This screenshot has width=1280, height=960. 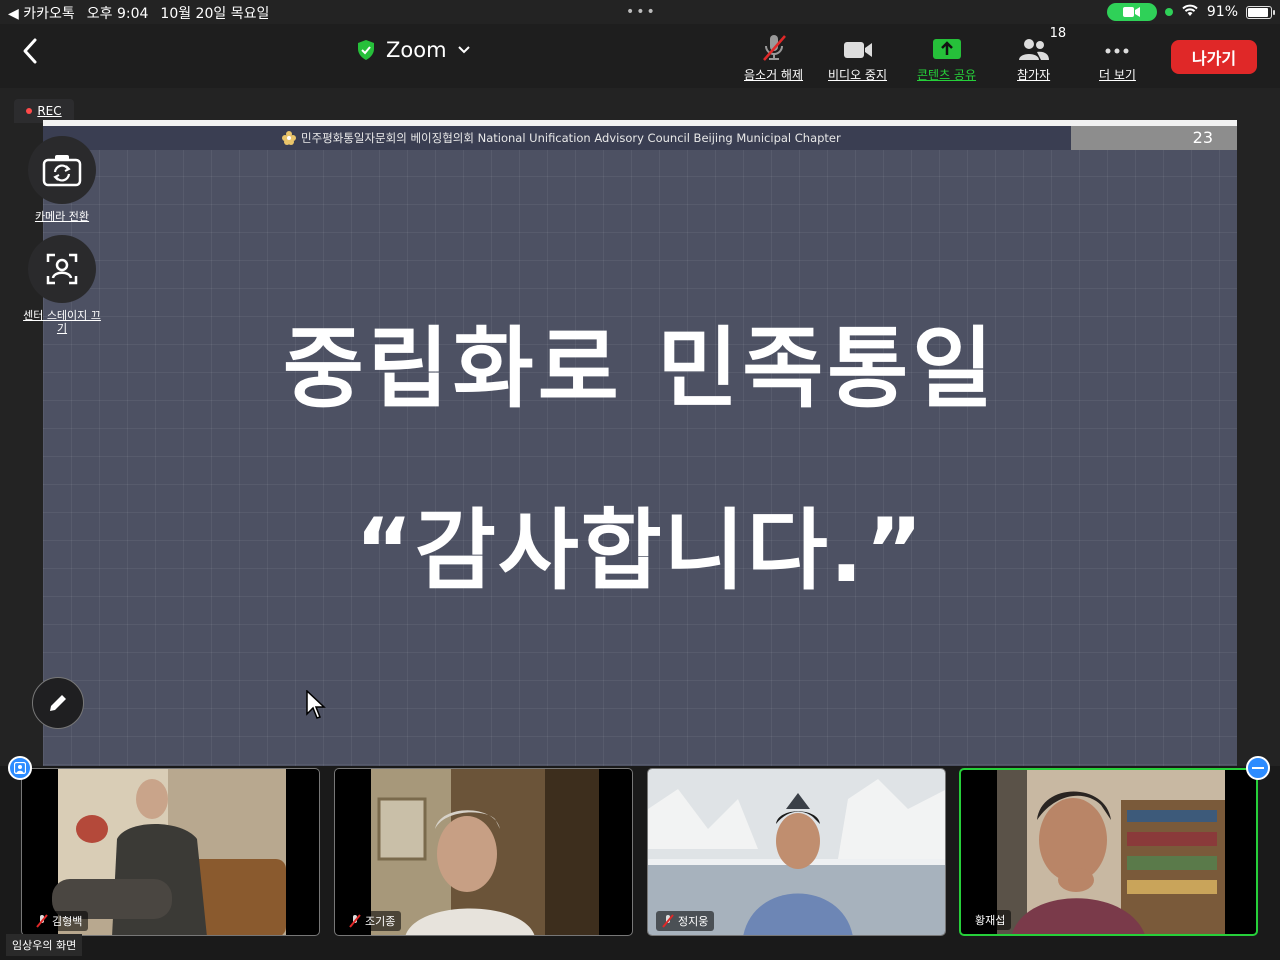 I want to click on camera-in-use-icon, so click(x=1131, y=12).